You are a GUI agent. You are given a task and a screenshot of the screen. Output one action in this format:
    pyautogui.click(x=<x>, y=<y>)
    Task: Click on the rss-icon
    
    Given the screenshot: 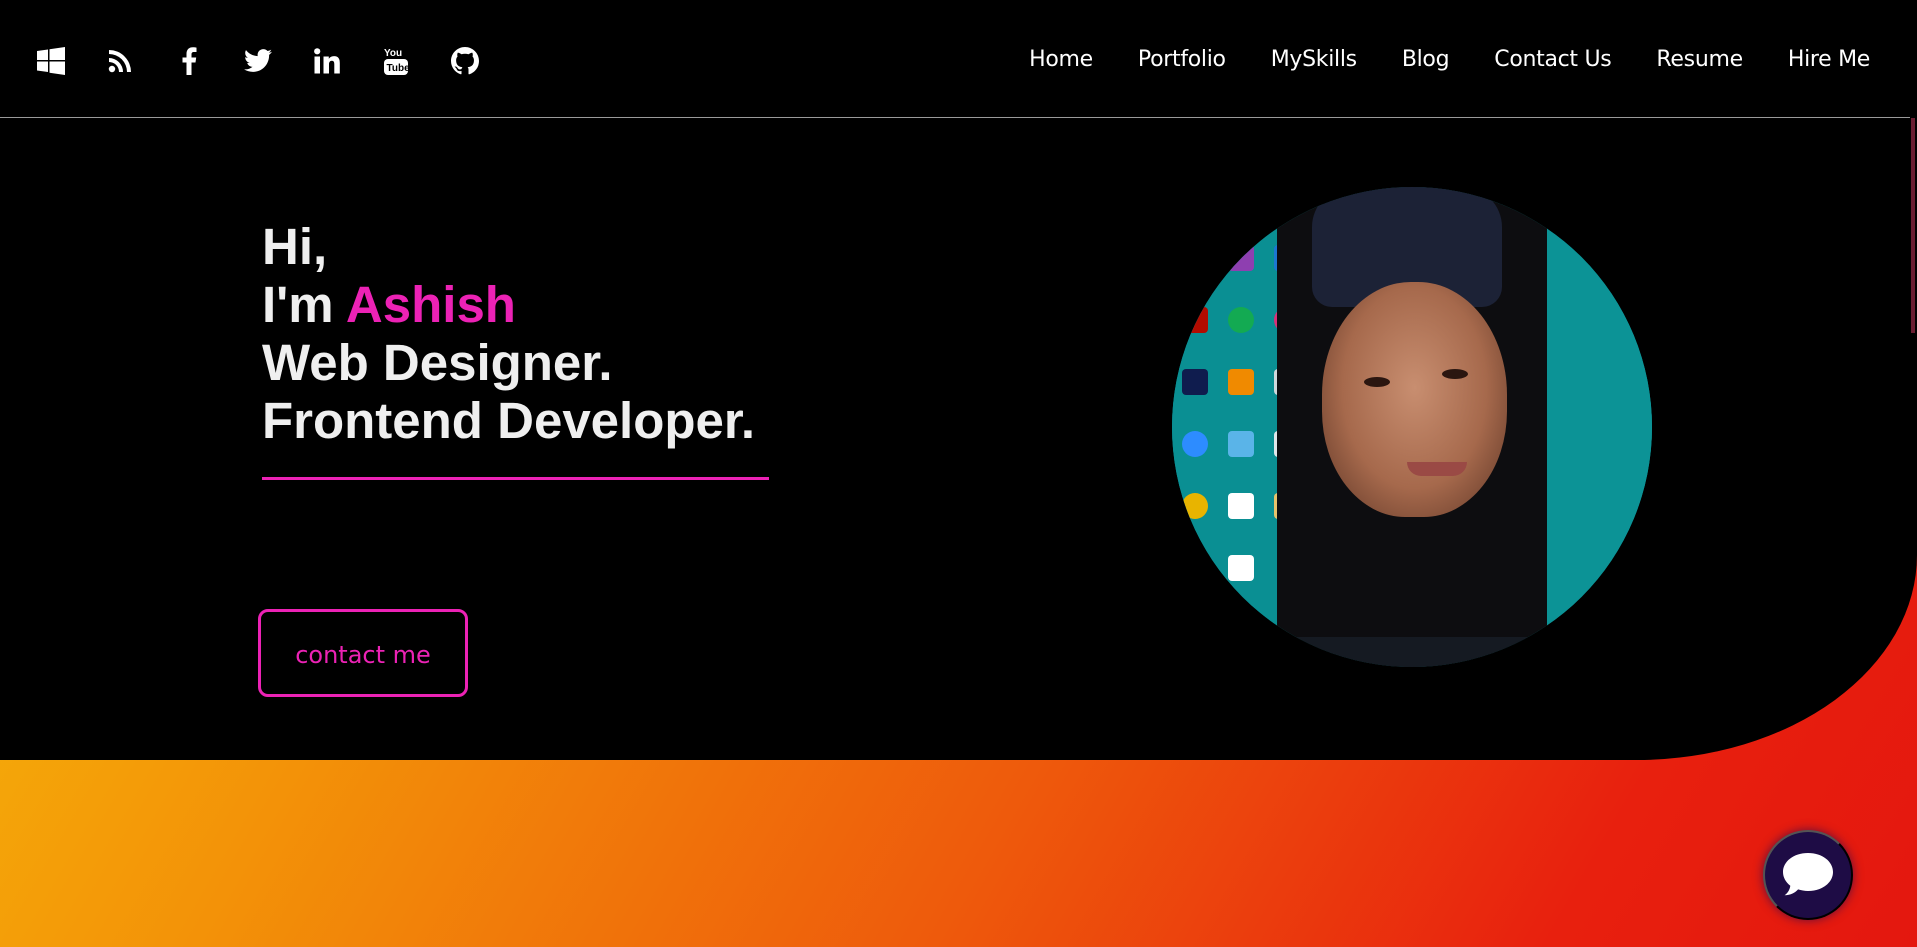 What is the action you would take?
    pyautogui.click(x=120, y=61)
    